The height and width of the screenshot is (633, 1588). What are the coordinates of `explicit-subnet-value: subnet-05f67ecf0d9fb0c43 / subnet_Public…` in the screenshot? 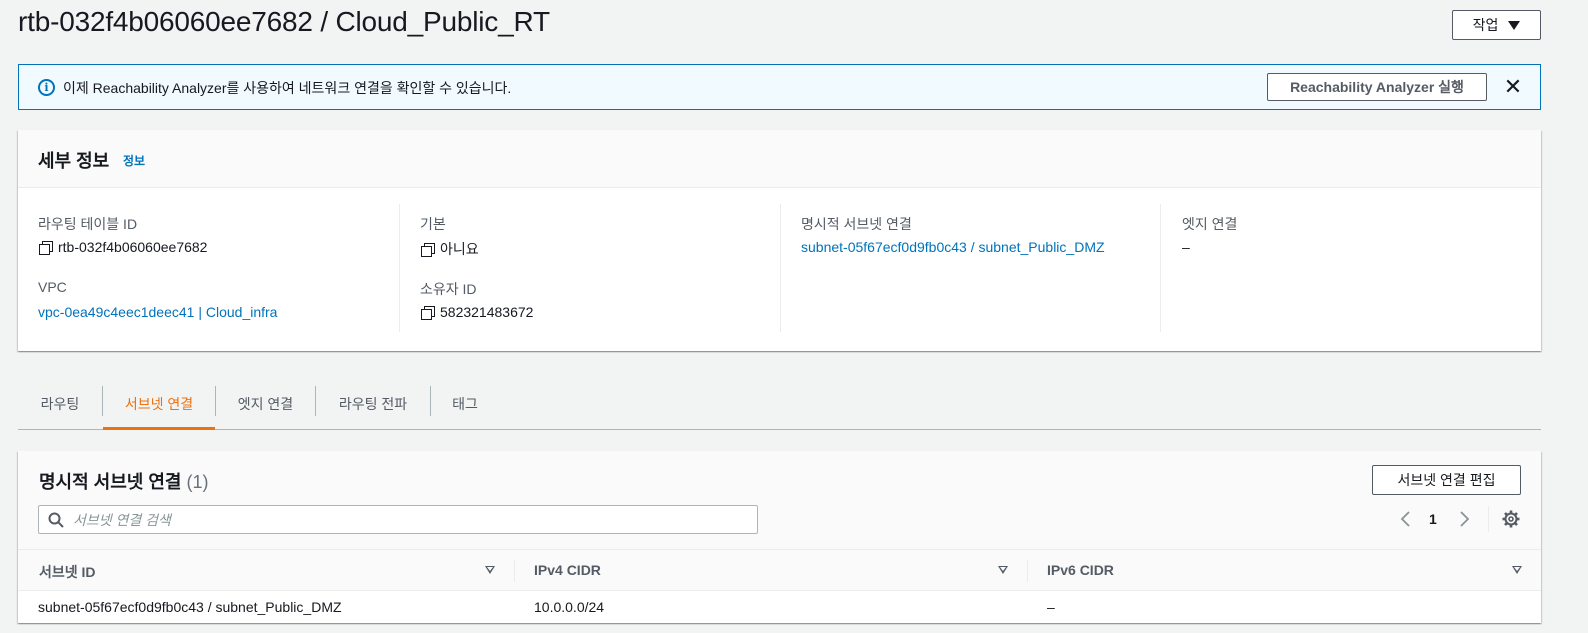 It's located at (953, 247).